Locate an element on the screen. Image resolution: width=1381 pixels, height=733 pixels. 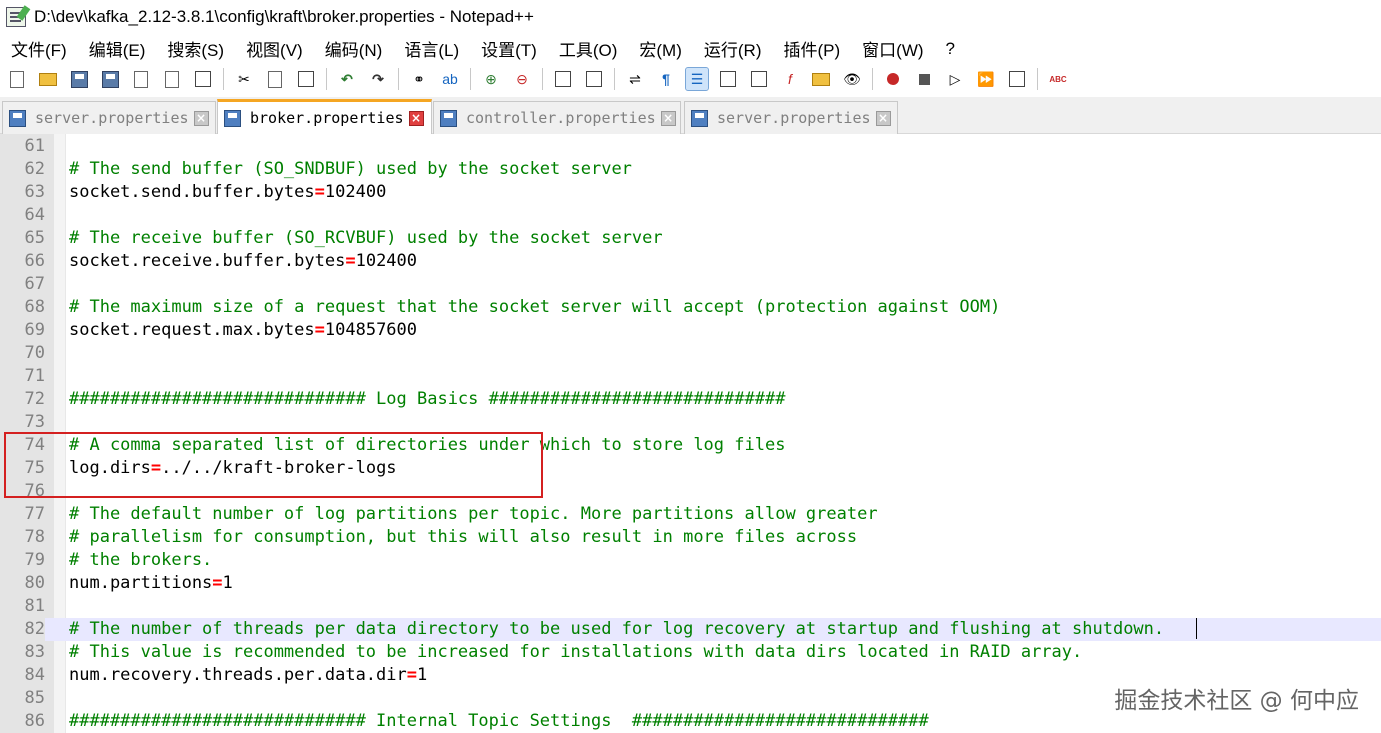
menu-help: ? is located at coordinates (950, 49).